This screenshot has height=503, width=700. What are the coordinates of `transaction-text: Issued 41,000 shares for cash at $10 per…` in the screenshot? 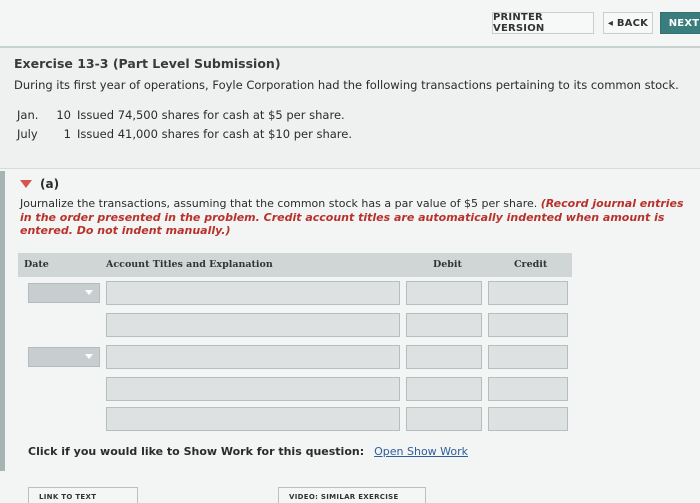 It's located at (214, 134).